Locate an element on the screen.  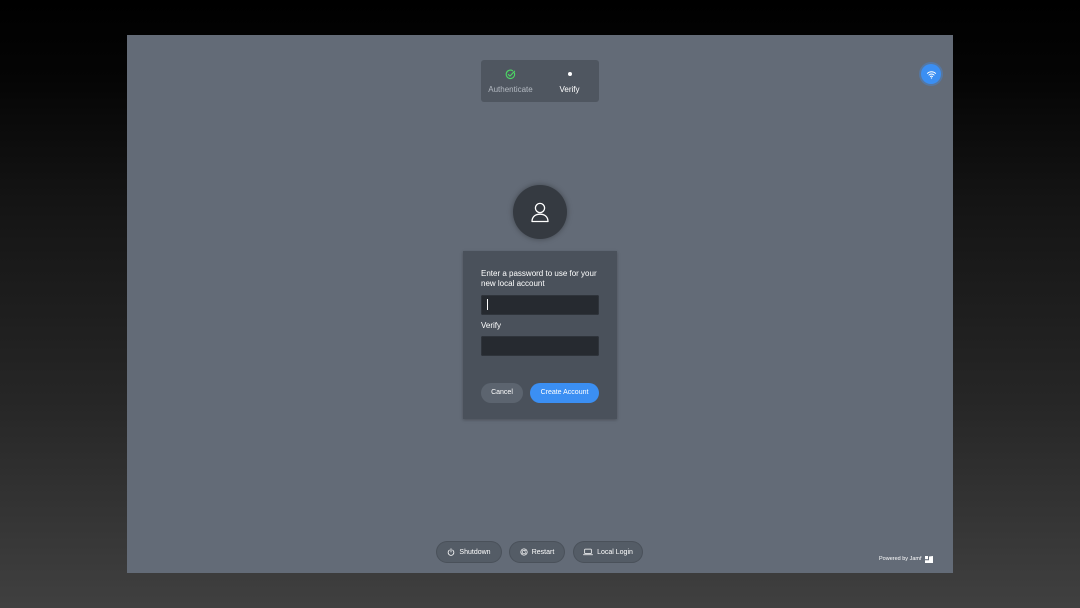
shutdown-button: Shutdown is located at coordinates (469, 552).